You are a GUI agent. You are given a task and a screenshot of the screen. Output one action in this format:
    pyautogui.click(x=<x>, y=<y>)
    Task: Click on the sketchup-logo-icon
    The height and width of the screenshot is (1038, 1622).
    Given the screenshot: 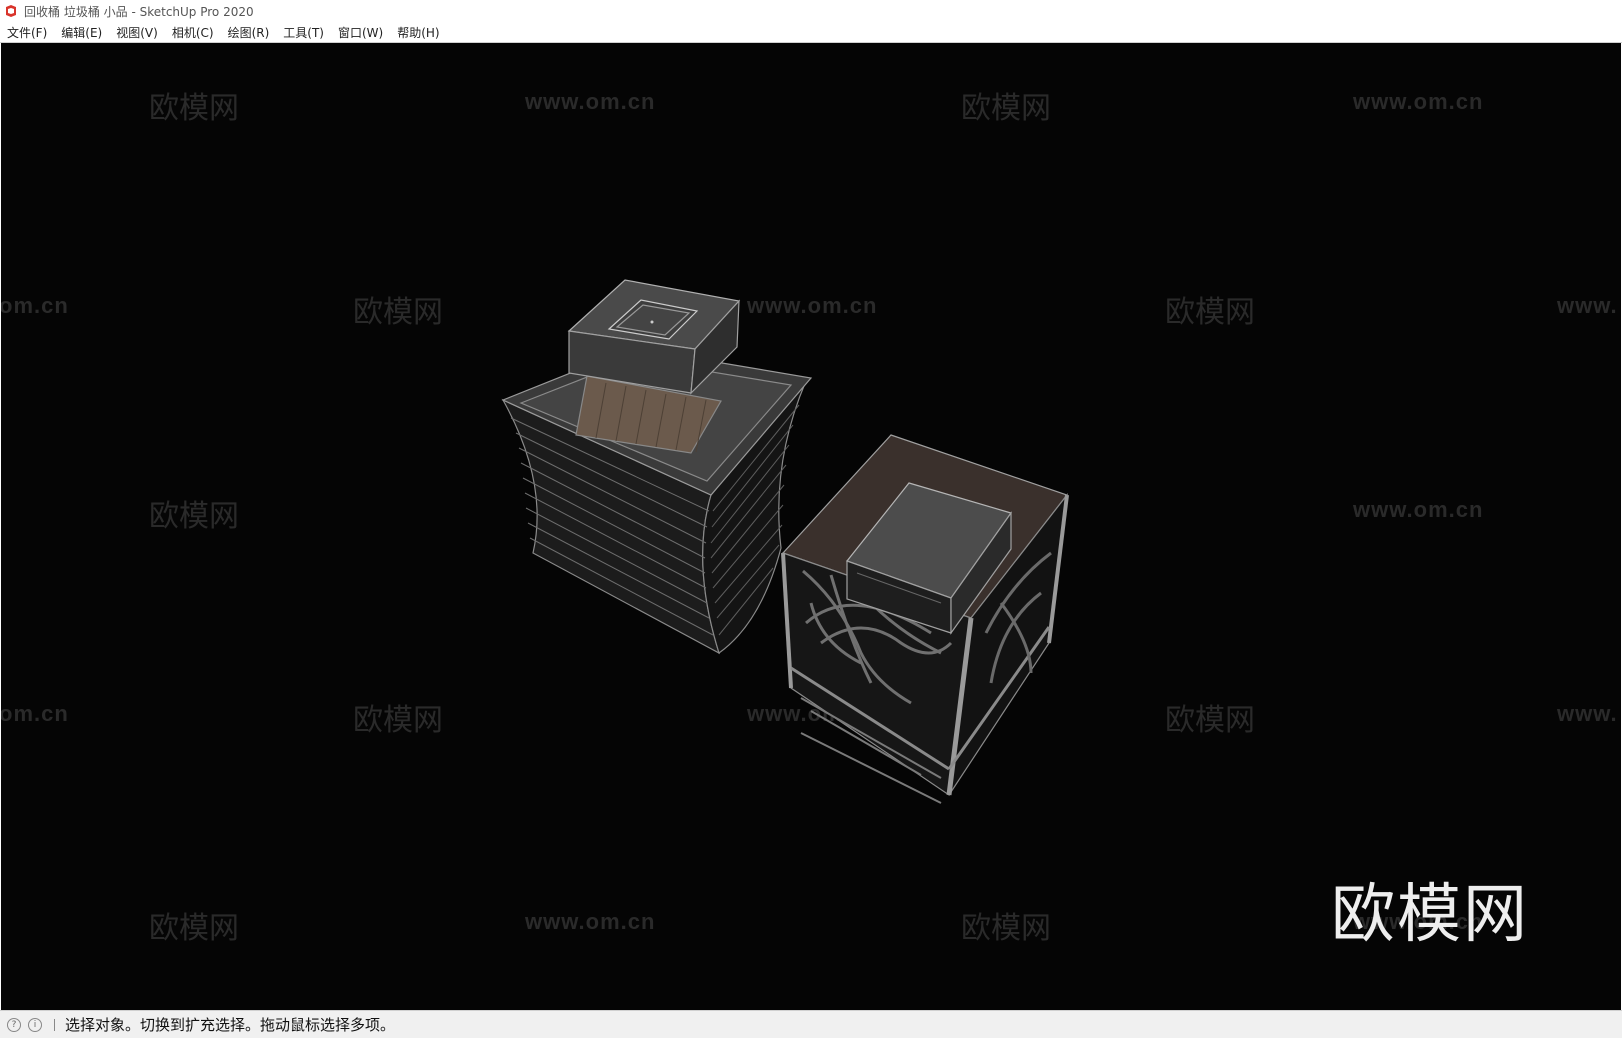 What is the action you would take?
    pyautogui.click(x=11, y=11)
    